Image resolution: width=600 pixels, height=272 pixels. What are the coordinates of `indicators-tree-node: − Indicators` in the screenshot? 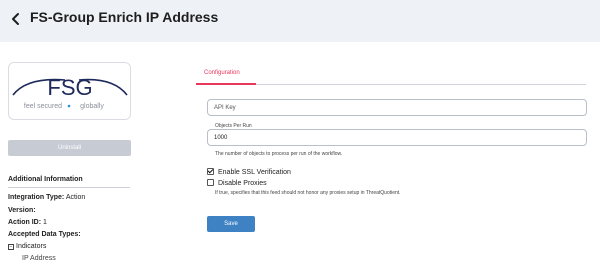 It's located at (27, 246).